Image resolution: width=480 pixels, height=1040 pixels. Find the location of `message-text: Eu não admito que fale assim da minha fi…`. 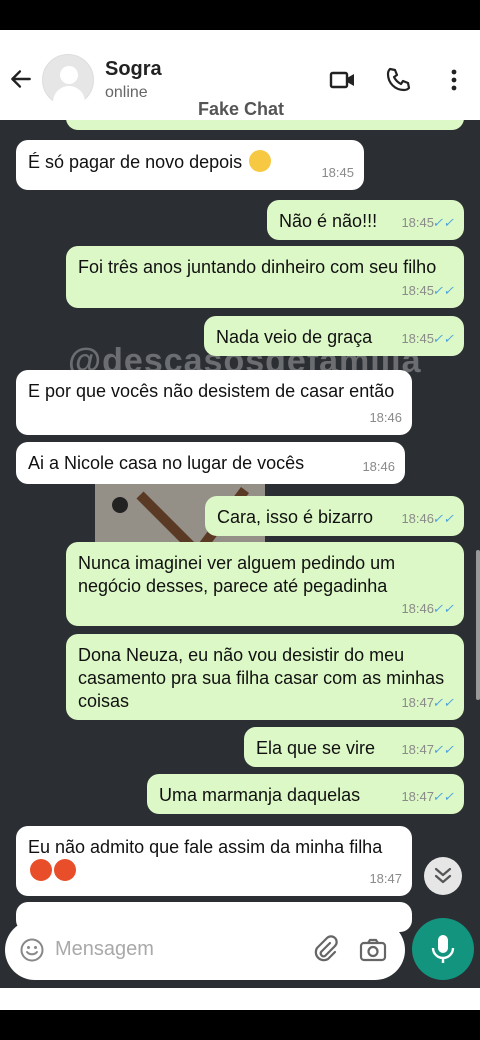

message-text: Eu não admito que fale assim da minha fi… is located at coordinates (205, 847).